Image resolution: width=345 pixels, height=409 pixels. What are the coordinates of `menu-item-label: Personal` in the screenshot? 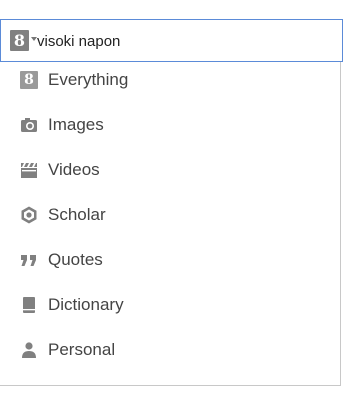 It's located at (82, 349).